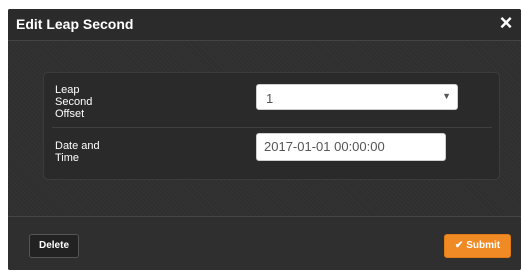 Image resolution: width=522 pixels, height=272 pixels. What do you see at coordinates (54, 246) in the screenshot?
I see `delete-button: Delete` at bounding box center [54, 246].